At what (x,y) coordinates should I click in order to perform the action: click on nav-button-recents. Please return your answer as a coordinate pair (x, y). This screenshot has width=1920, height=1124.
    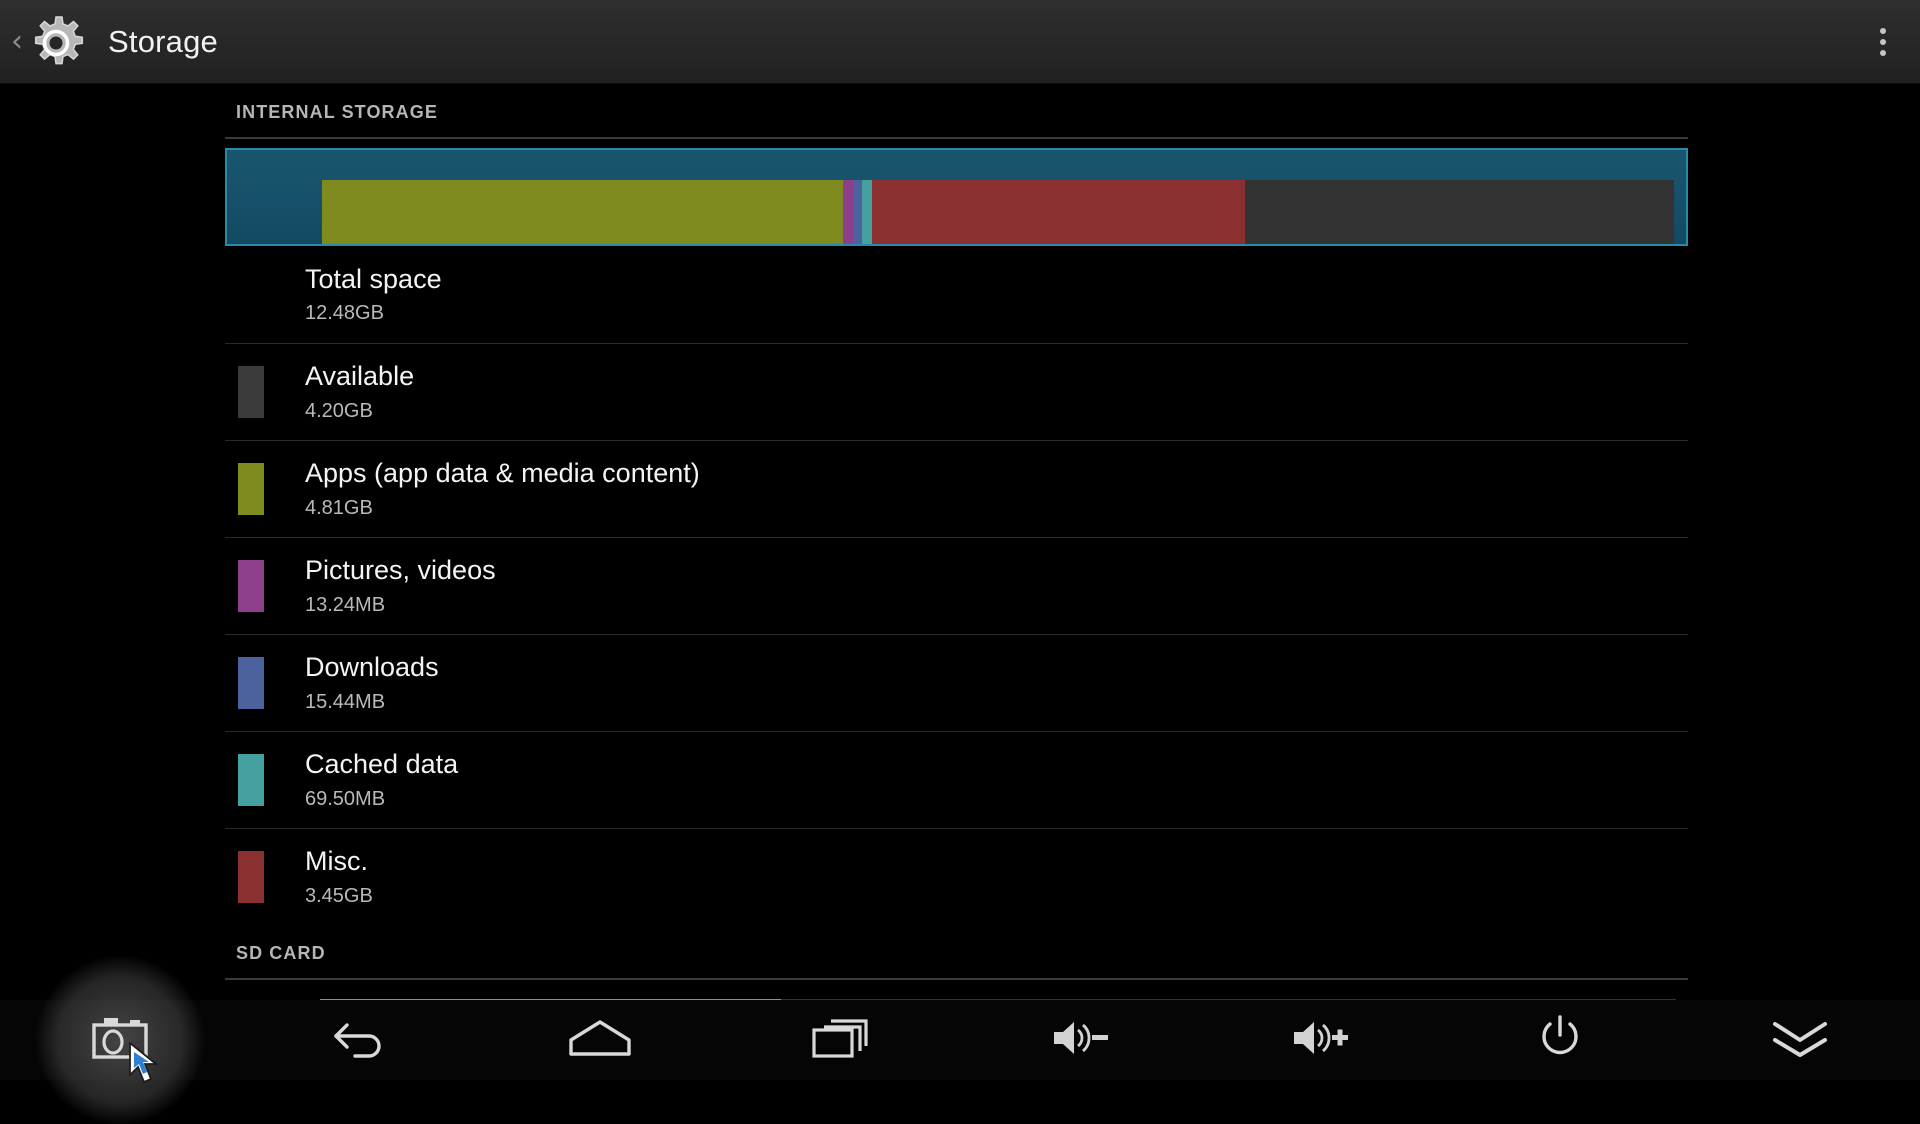
    Looking at the image, I should click on (840, 1040).